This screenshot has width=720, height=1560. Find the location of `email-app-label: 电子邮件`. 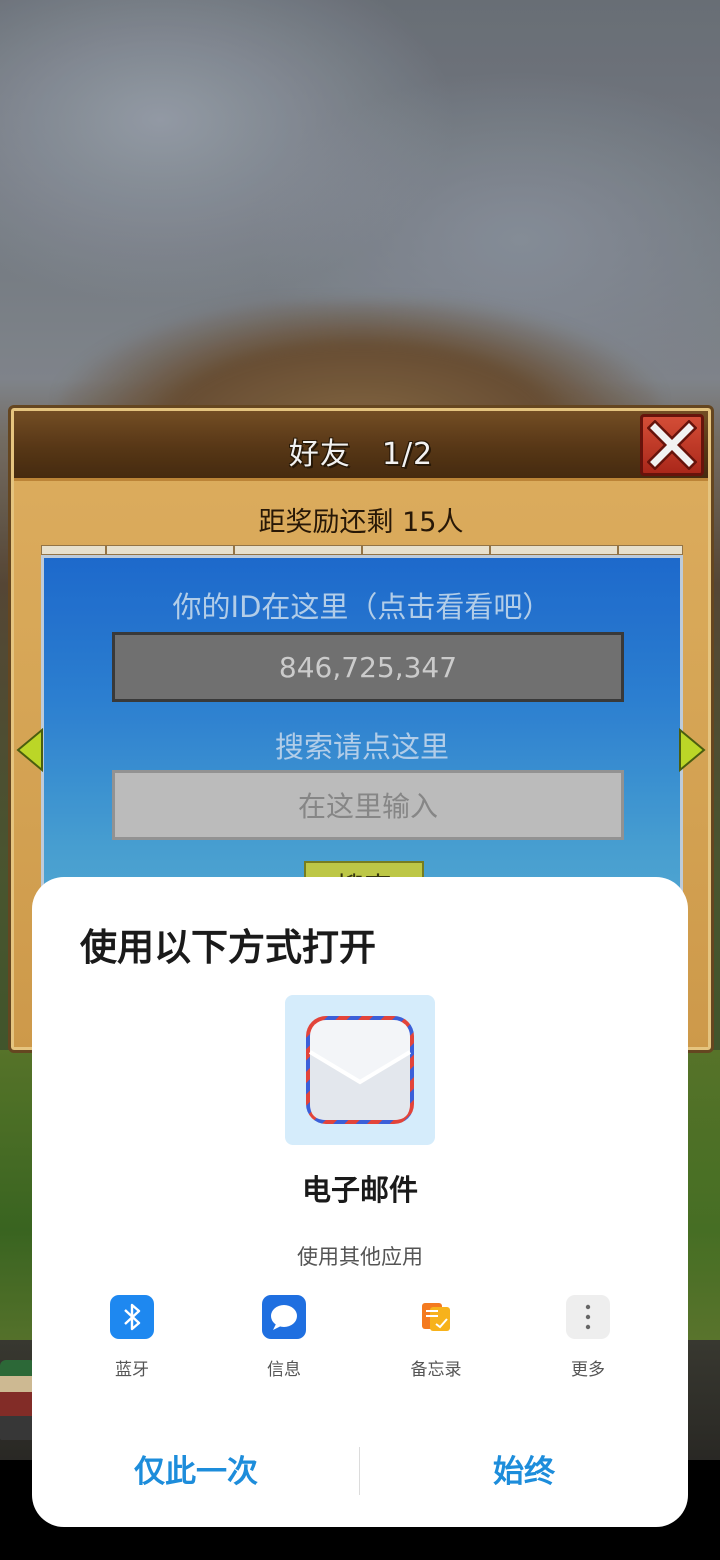

email-app-label: 电子邮件 is located at coordinates (359, 1190).